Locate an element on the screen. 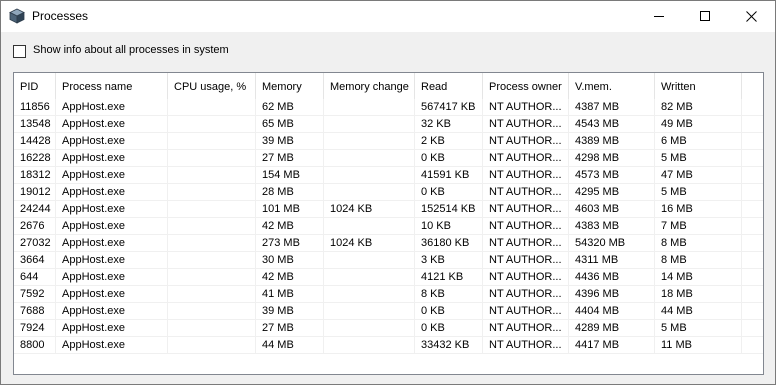 The height and width of the screenshot is (385, 776). cell-vmem: 4389 MB is located at coordinates (612, 141).